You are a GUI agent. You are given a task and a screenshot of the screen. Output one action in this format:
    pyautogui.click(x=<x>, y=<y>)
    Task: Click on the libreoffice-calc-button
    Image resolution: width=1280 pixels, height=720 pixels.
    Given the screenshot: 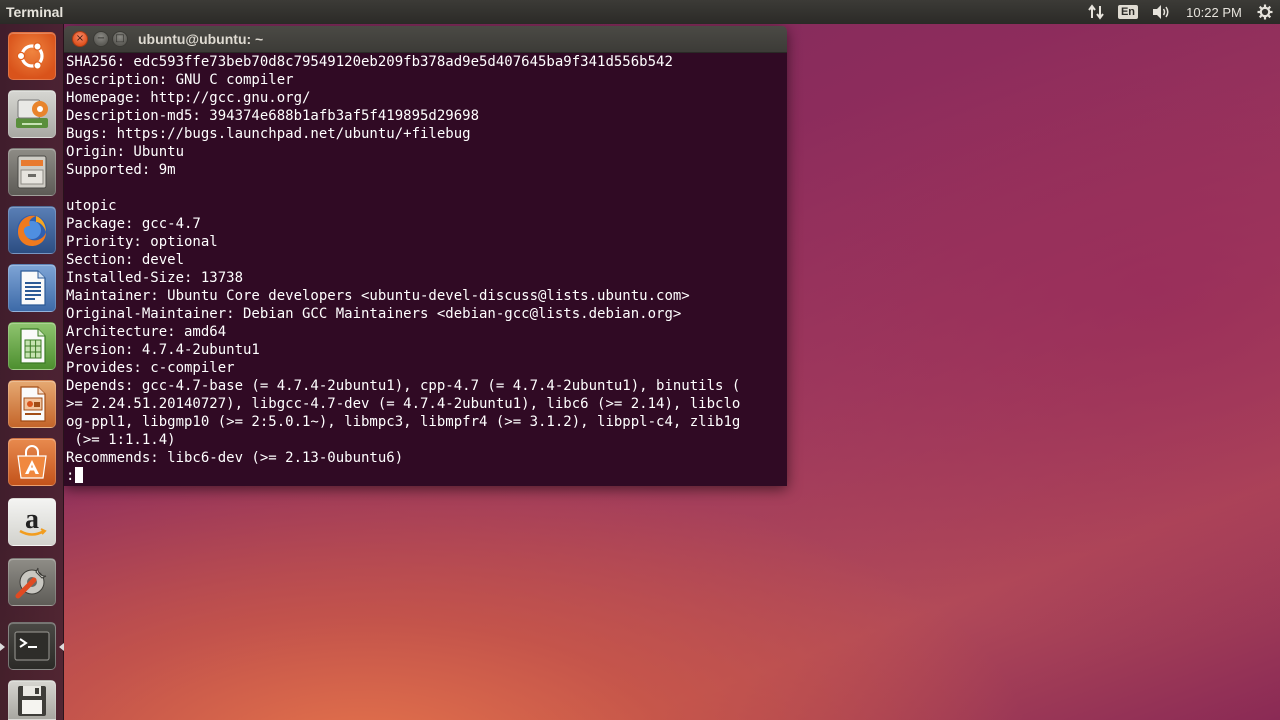 What is the action you would take?
    pyautogui.click(x=32, y=346)
    